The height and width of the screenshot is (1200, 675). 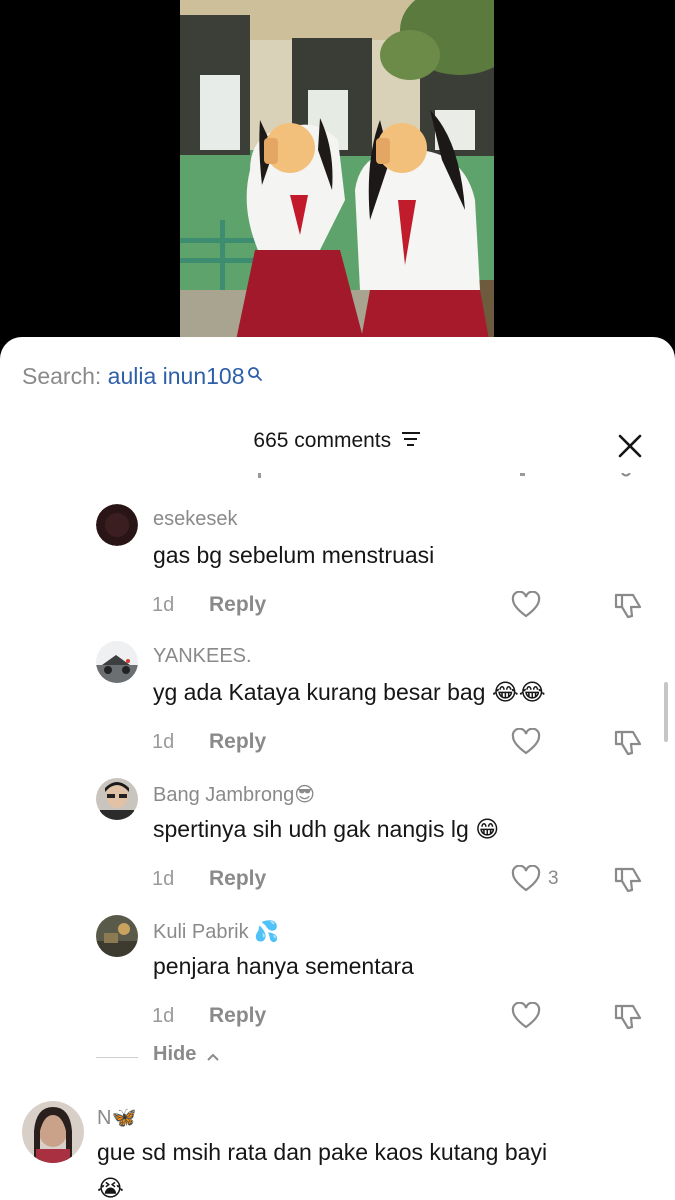 What do you see at coordinates (202, 656) in the screenshot?
I see `comment-username: YANKEES.` at bounding box center [202, 656].